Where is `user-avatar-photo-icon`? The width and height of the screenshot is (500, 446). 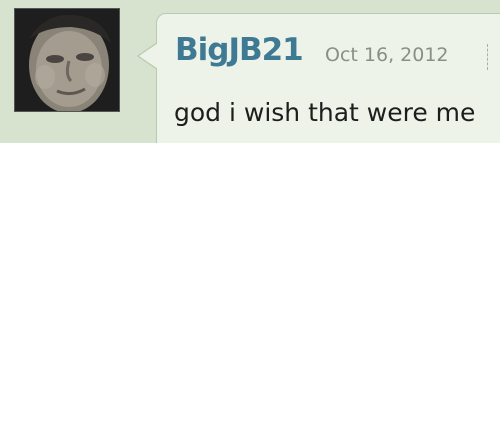
user-avatar-photo-icon is located at coordinates (67, 60).